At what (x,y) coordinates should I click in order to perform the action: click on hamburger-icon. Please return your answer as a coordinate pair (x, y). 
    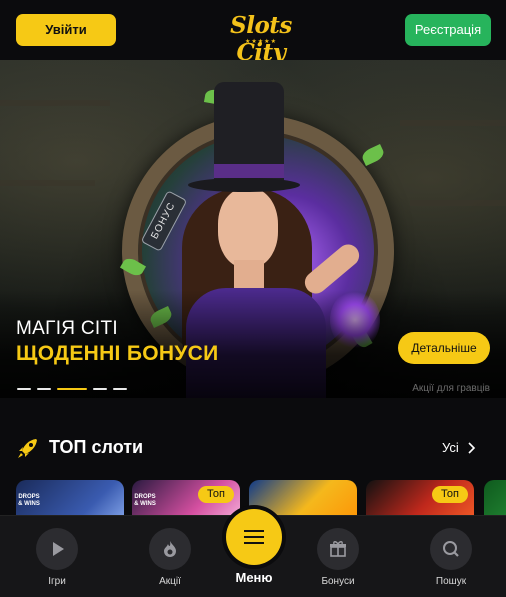
    Looking at the image, I should click on (254, 537).